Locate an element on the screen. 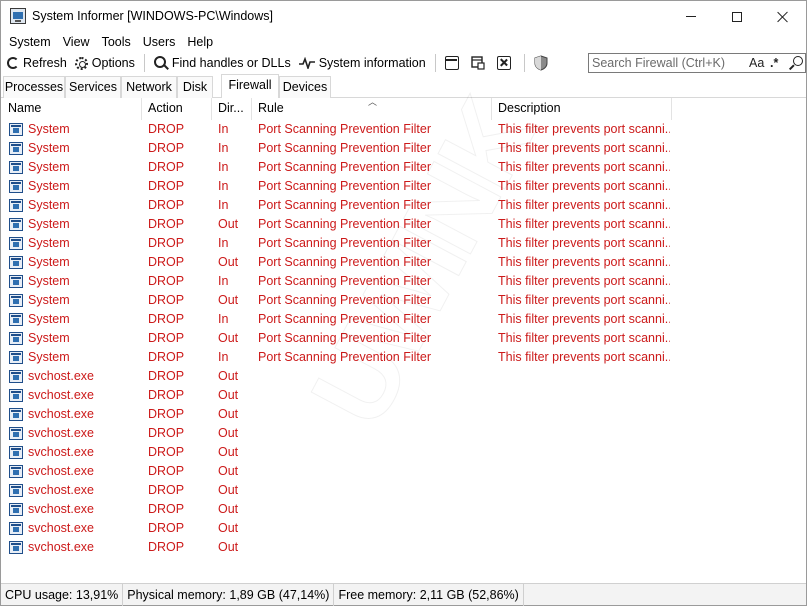 The width and height of the screenshot is (807, 606). tab-services: Services is located at coordinates (93, 87).